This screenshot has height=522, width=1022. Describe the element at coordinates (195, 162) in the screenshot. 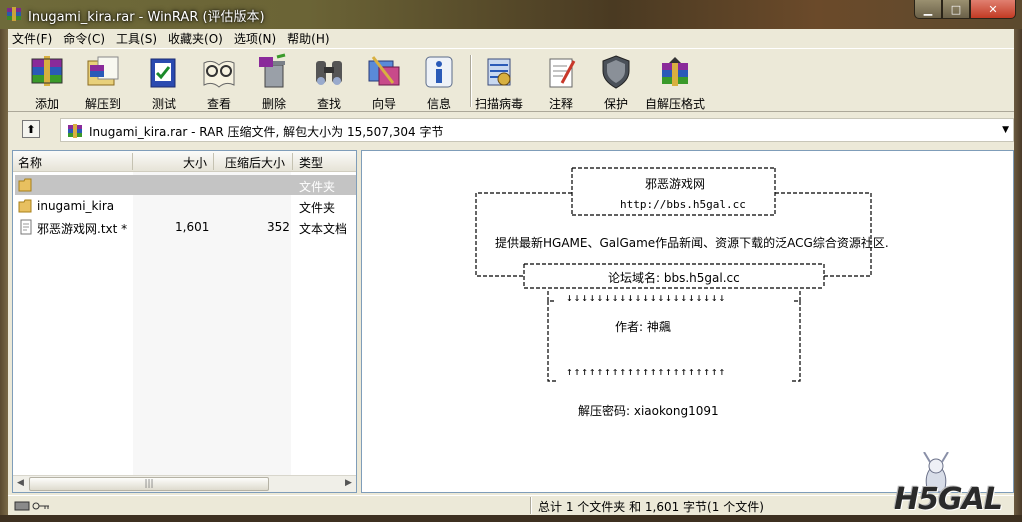

I see `column-size: 大小` at that location.